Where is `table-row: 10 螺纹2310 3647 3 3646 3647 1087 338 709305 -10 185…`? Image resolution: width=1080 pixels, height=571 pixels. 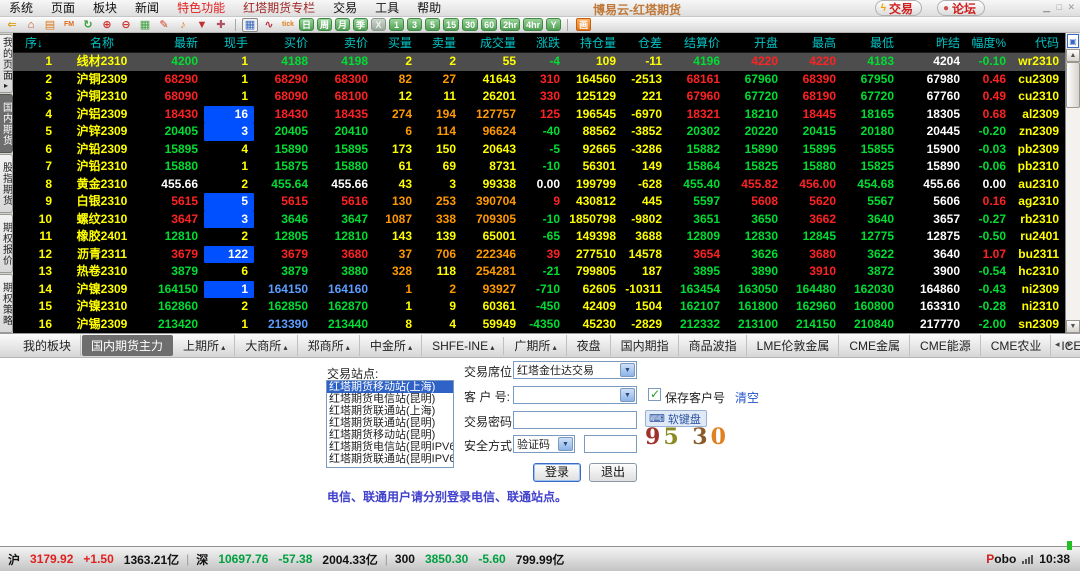 table-row: 10 螺纹2310 3647 3 3646 3647 1087 338 709305 -10 185… is located at coordinates (539, 219).